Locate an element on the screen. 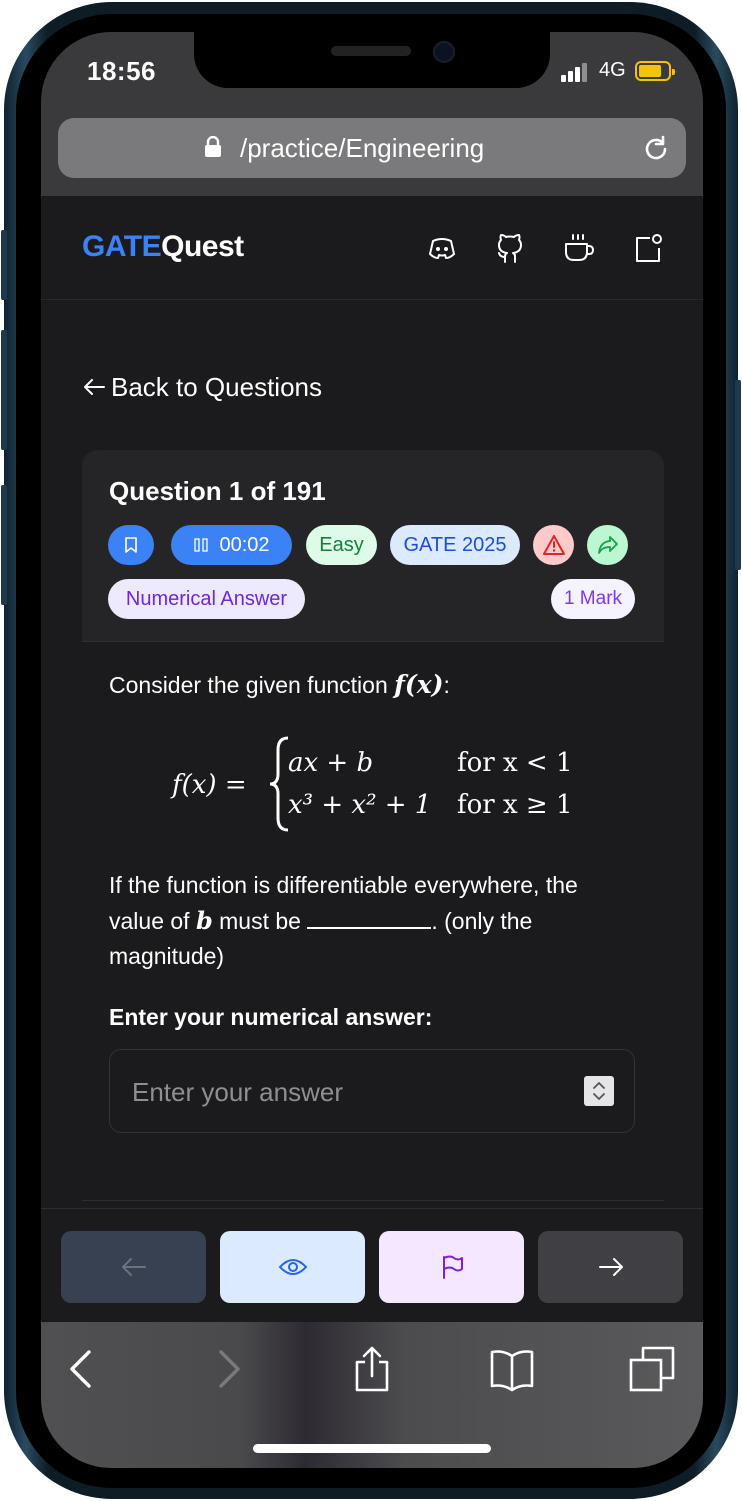  arrow-right-icon is located at coordinates (610, 1267).